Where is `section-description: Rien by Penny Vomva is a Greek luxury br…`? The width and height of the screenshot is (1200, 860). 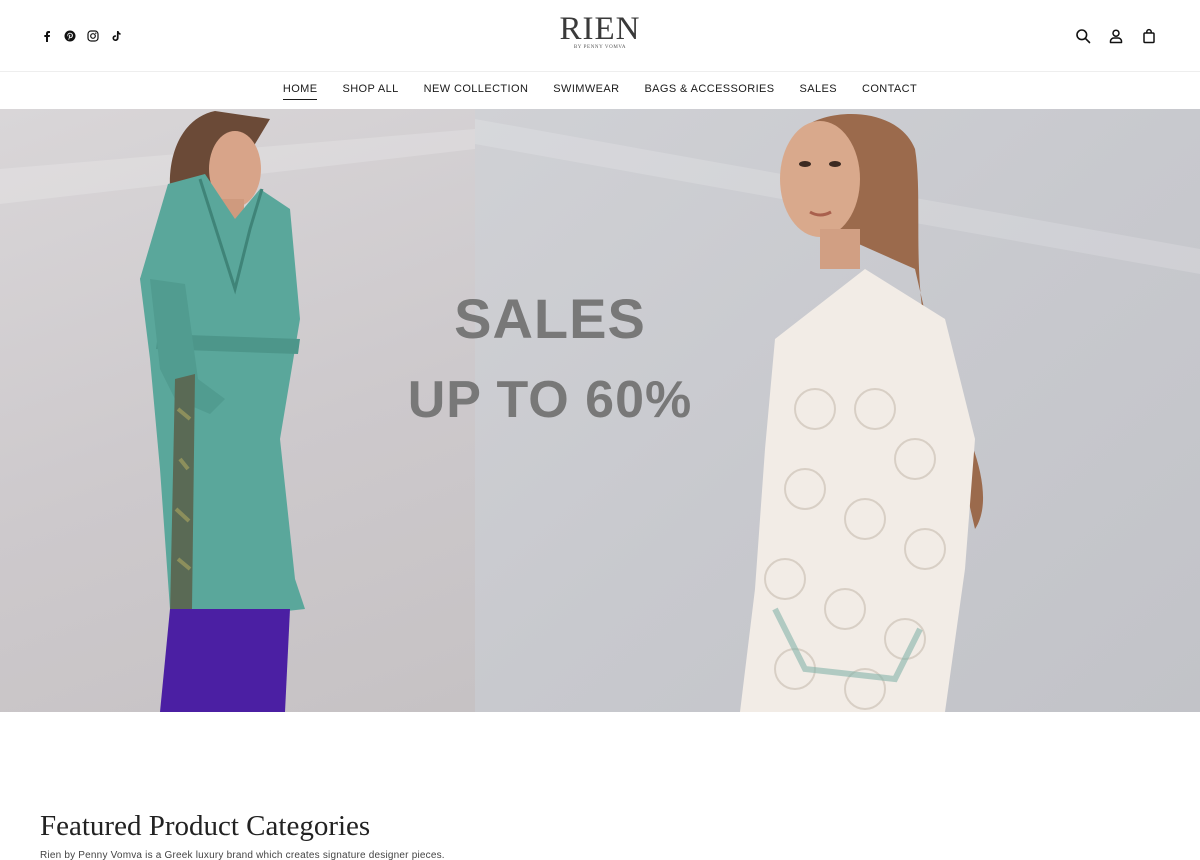 section-description: Rien by Penny Vomva is a Greek luxury br… is located at coordinates (242, 855).